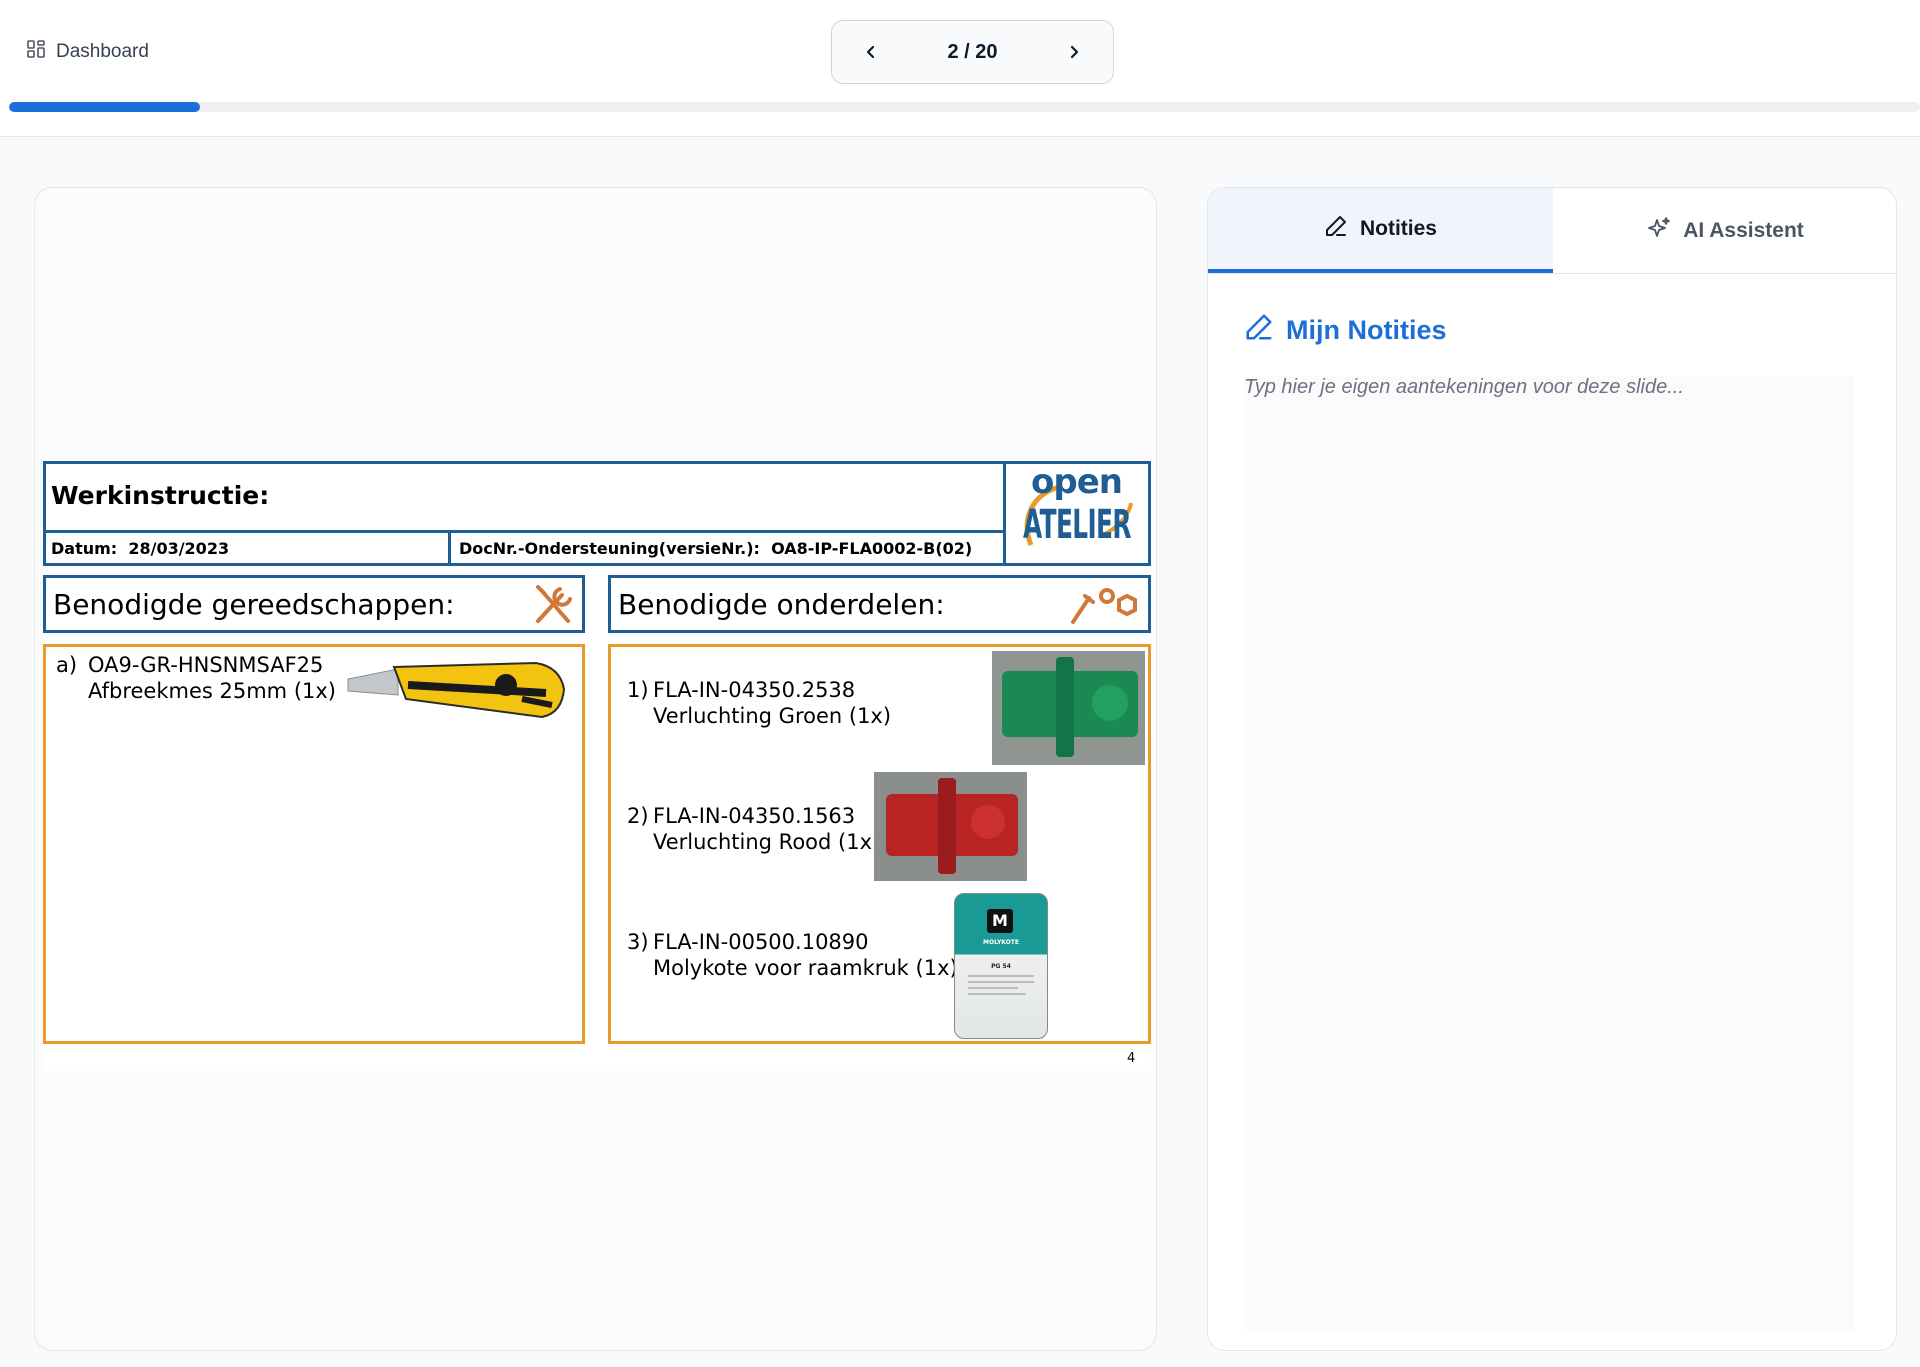 This screenshot has height=1367, width=1920. I want to click on part-code: FLA-IN-04350.1563, so click(754, 816).